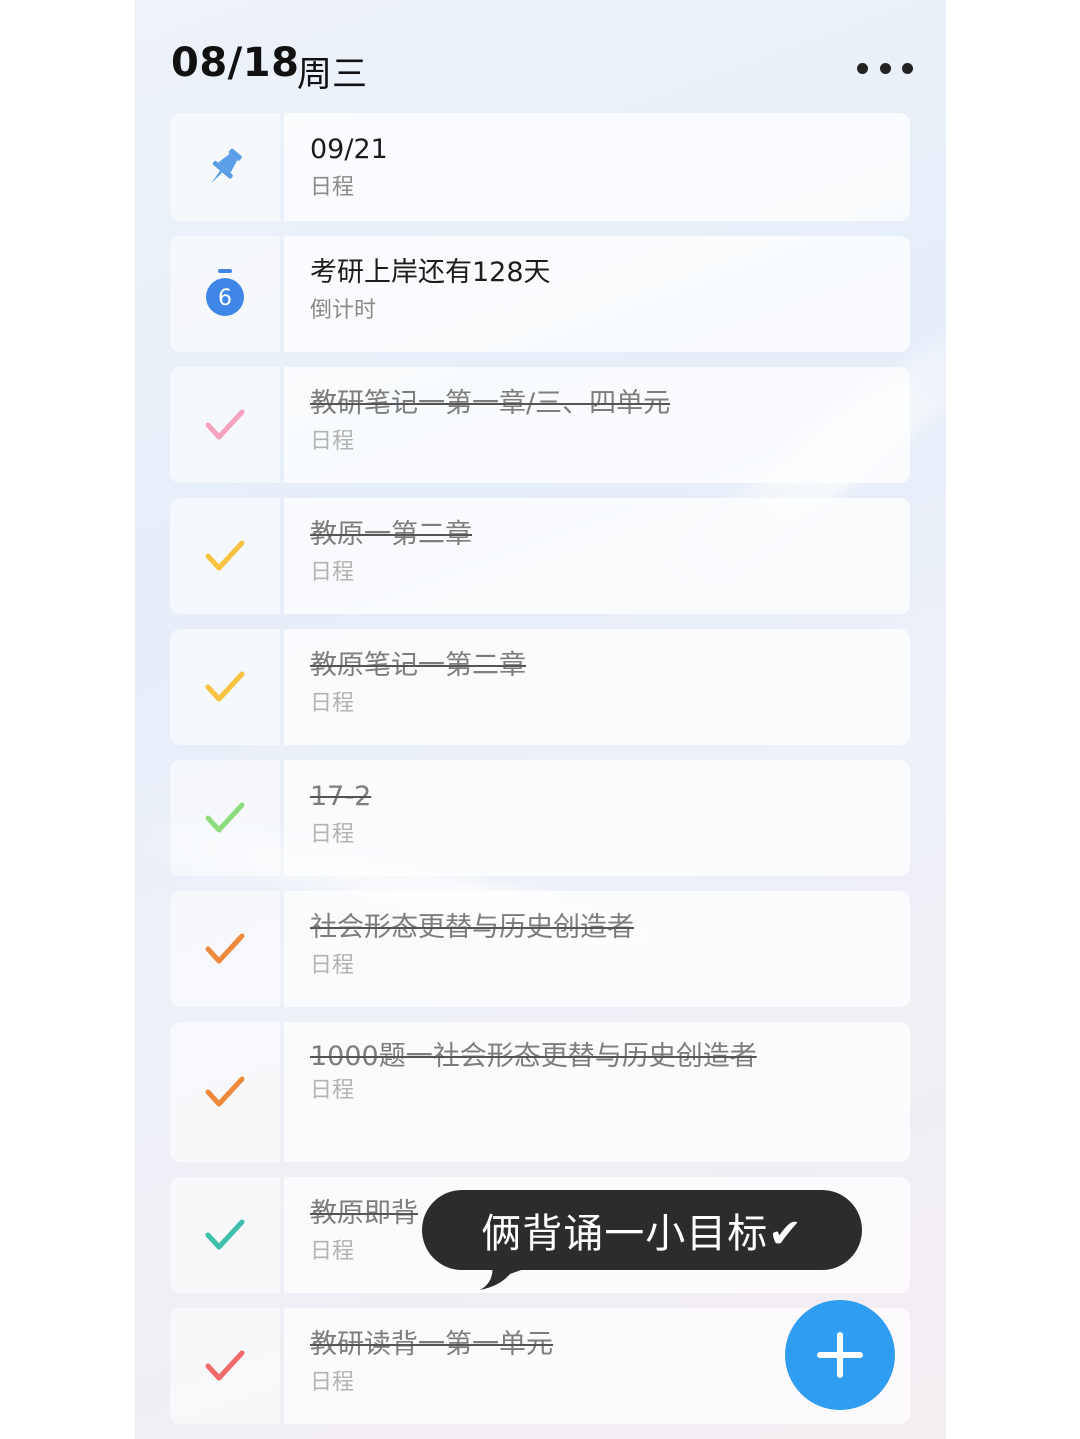 Image resolution: width=1080 pixels, height=1439 pixels. What do you see at coordinates (343, 310) in the screenshot?
I see `item-subtitle: 倒计时` at bounding box center [343, 310].